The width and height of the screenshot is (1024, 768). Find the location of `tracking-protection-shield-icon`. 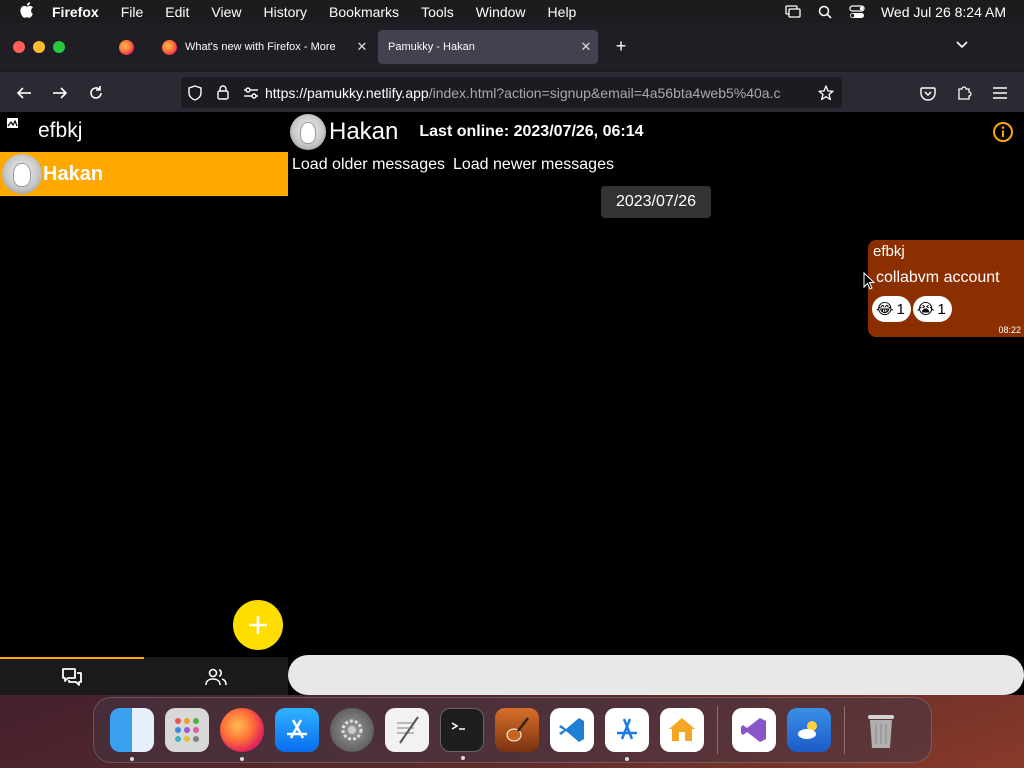

tracking-protection-shield-icon is located at coordinates (195, 93).